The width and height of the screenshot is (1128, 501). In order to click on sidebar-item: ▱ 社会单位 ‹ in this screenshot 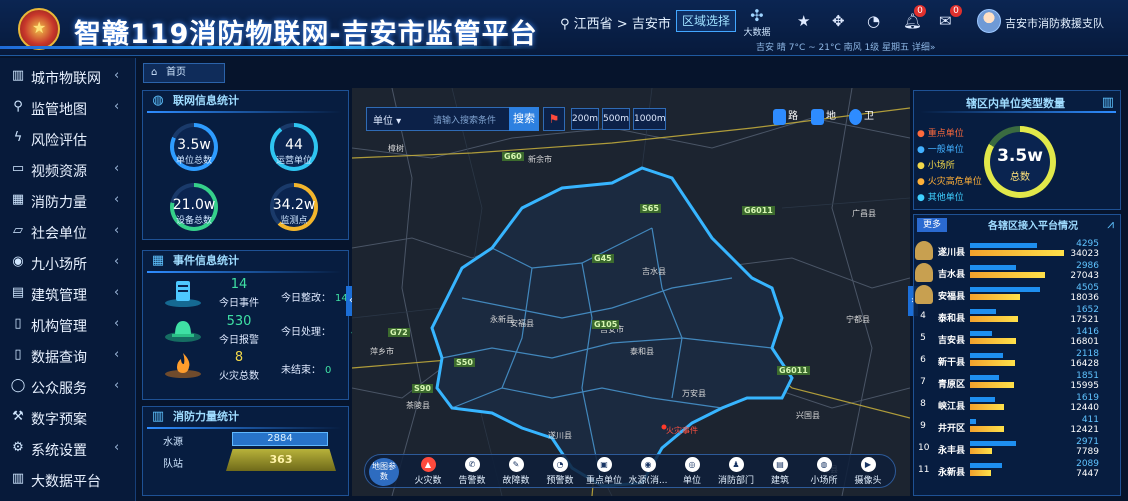, I will do `click(68, 232)`.